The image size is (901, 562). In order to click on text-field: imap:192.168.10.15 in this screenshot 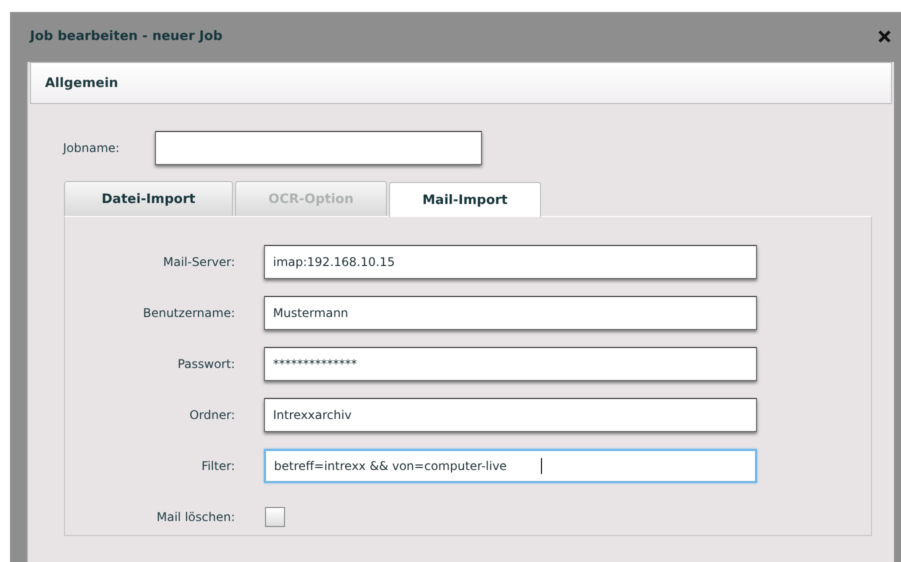, I will do `click(510, 262)`.